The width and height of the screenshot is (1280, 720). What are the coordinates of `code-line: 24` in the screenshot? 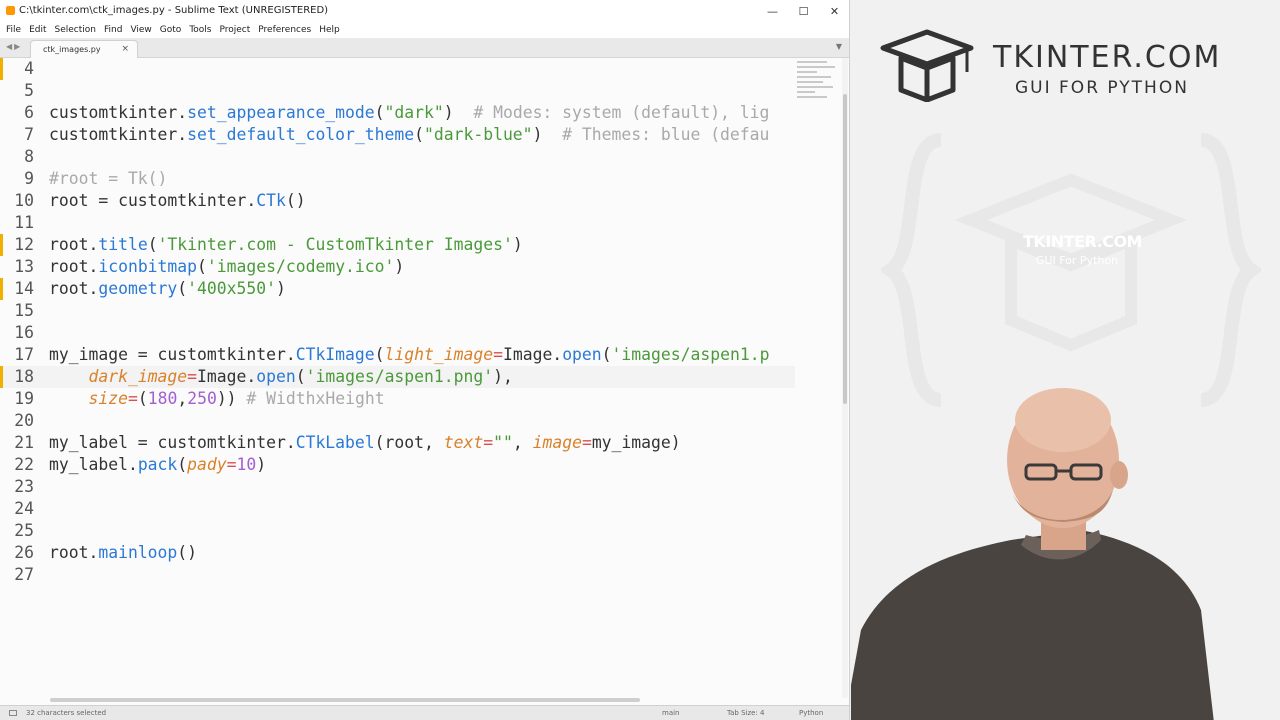 It's located at (397, 509).